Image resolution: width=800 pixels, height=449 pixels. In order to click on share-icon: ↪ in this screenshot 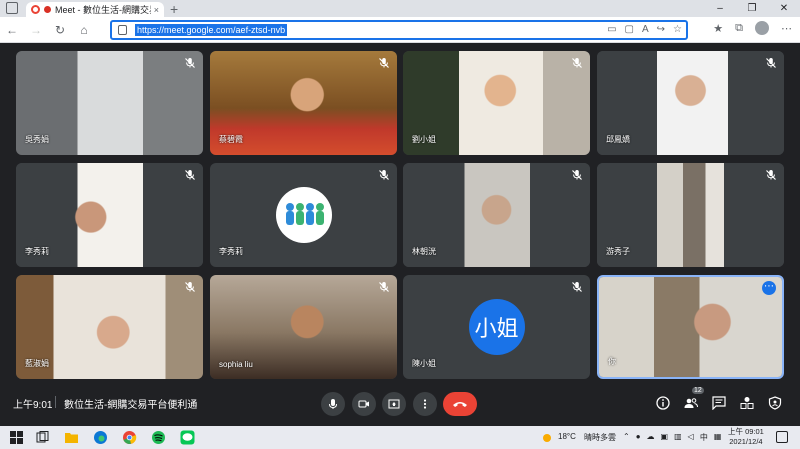, I will do `click(661, 29)`.